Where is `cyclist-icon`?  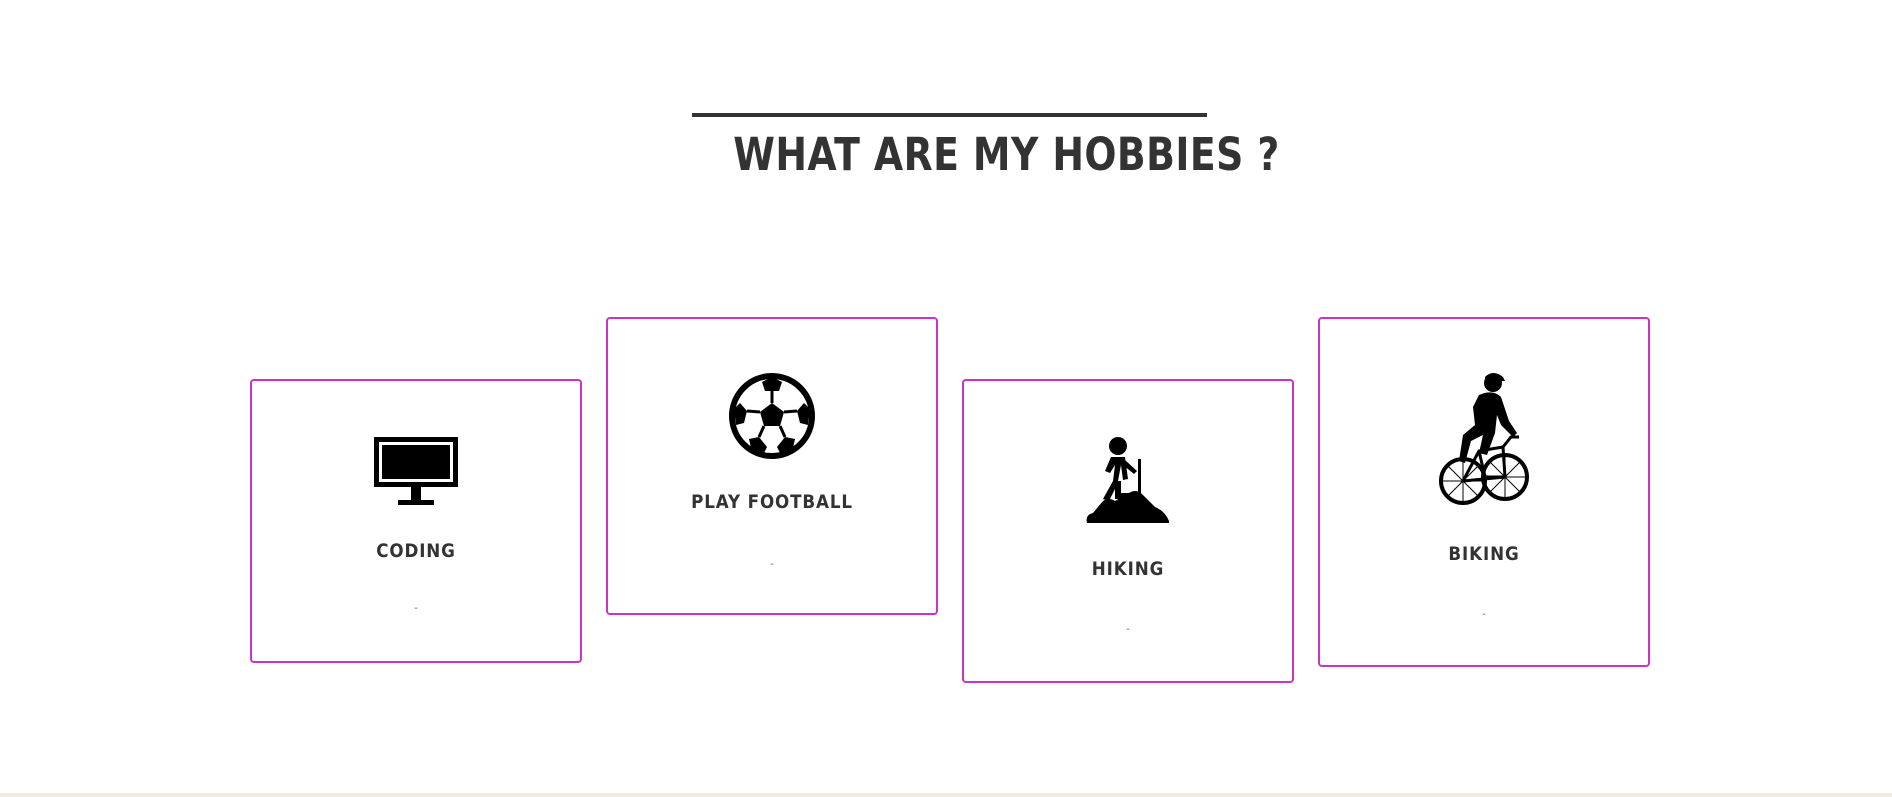
cyclist-icon is located at coordinates (1484, 441).